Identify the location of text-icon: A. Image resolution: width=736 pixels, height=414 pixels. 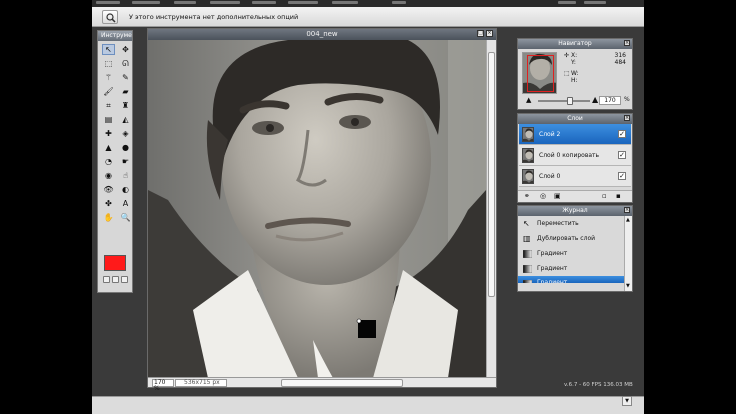
(125, 203).